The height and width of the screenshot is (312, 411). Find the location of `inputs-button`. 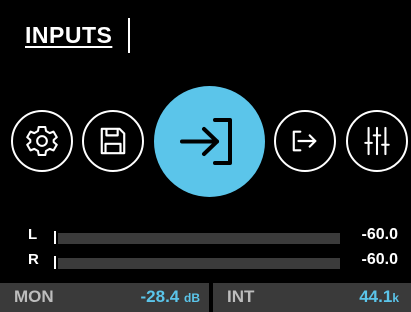

inputs-button is located at coordinates (209, 141).